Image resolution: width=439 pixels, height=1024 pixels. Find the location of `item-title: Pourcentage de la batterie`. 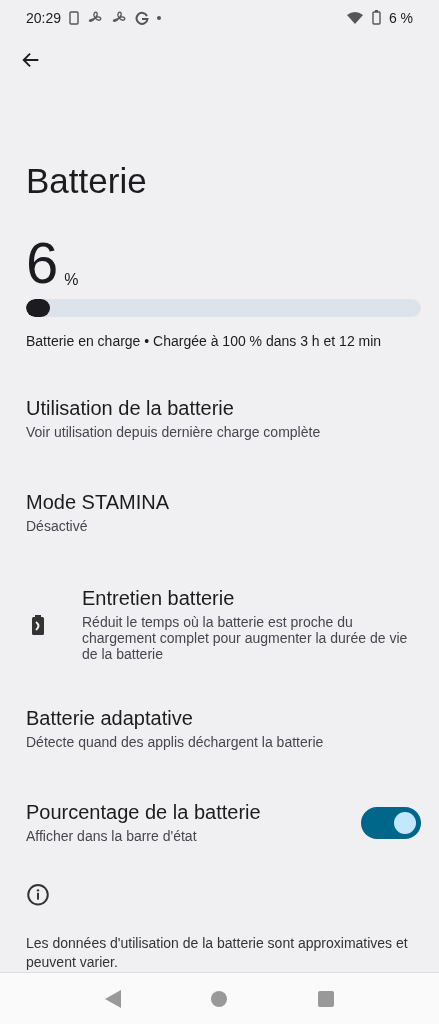

item-title: Pourcentage de la batterie is located at coordinates (144, 813).